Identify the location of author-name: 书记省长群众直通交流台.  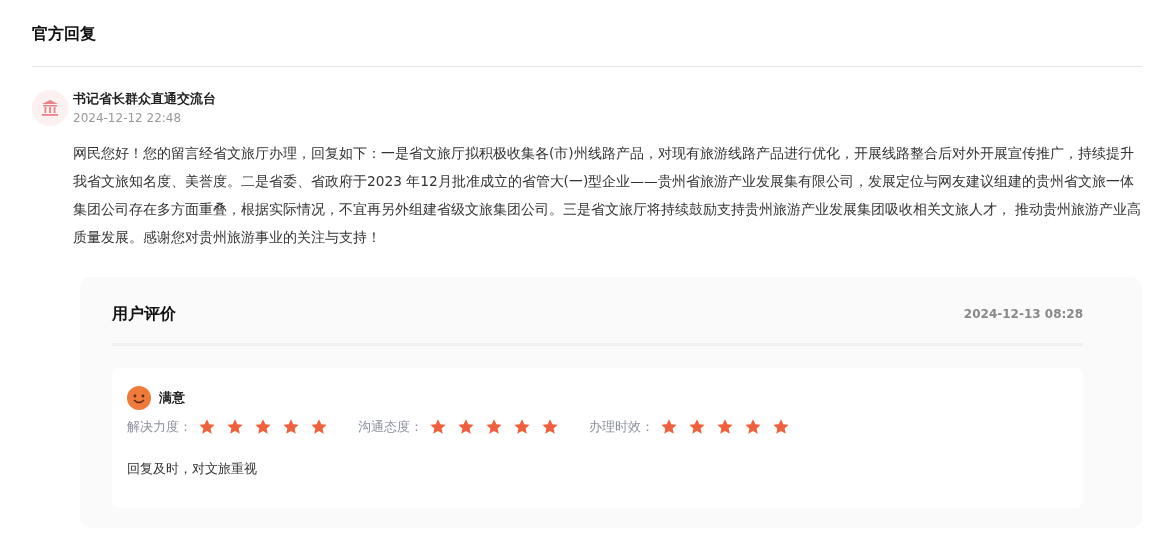
(144, 99).